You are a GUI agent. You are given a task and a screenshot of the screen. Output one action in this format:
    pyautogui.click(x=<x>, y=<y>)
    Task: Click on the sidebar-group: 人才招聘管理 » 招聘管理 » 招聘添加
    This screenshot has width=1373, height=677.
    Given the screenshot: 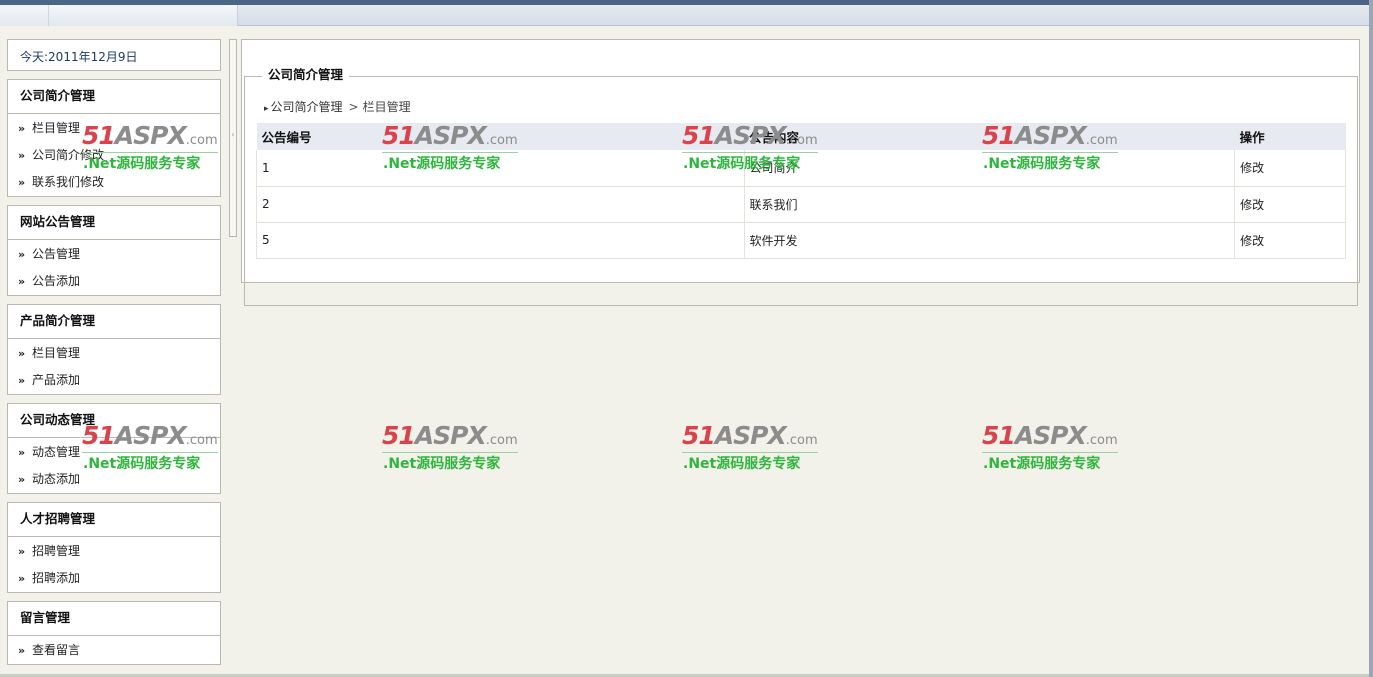 What is the action you would take?
    pyautogui.click(x=114, y=547)
    